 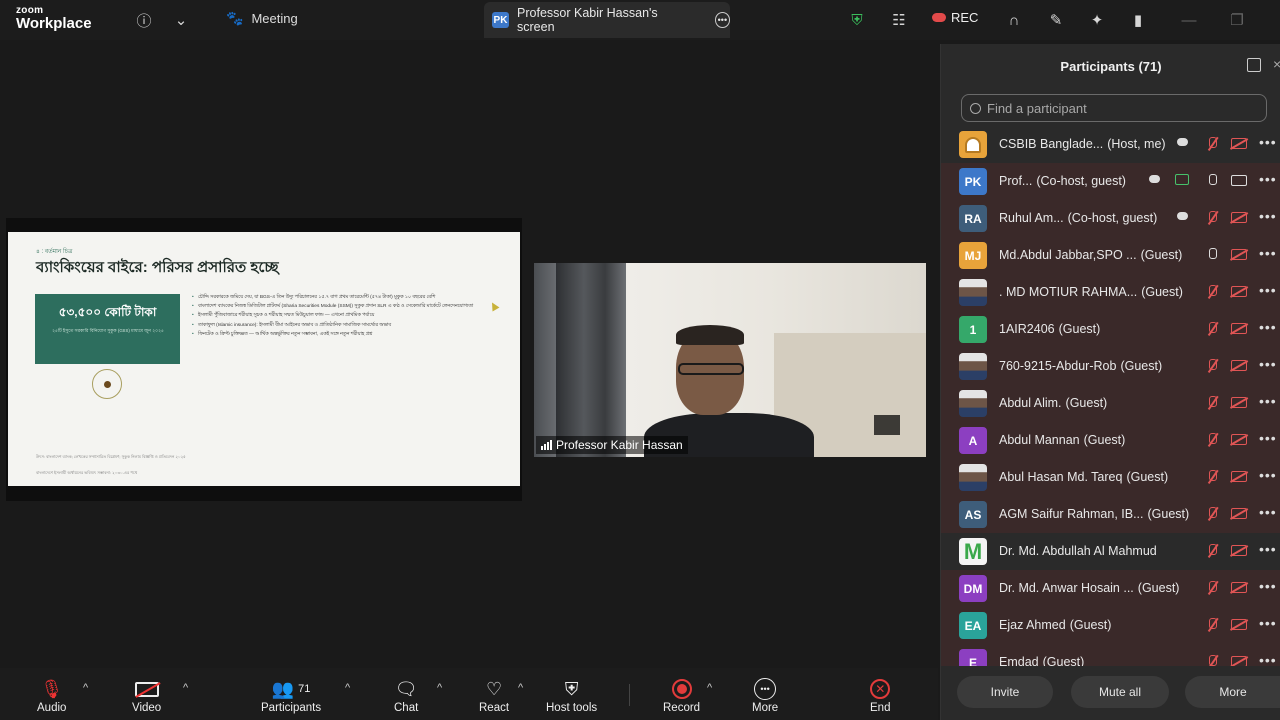 What do you see at coordinates (1232, 692) in the screenshot?
I see `more-button: More` at bounding box center [1232, 692].